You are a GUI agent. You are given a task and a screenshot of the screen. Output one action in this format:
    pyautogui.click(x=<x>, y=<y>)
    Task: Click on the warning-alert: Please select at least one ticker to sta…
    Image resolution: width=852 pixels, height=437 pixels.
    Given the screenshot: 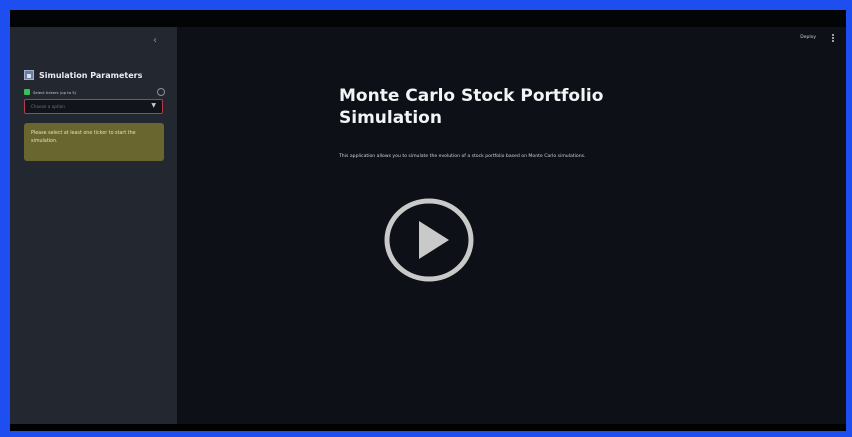 What is the action you would take?
    pyautogui.click(x=94, y=142)
    